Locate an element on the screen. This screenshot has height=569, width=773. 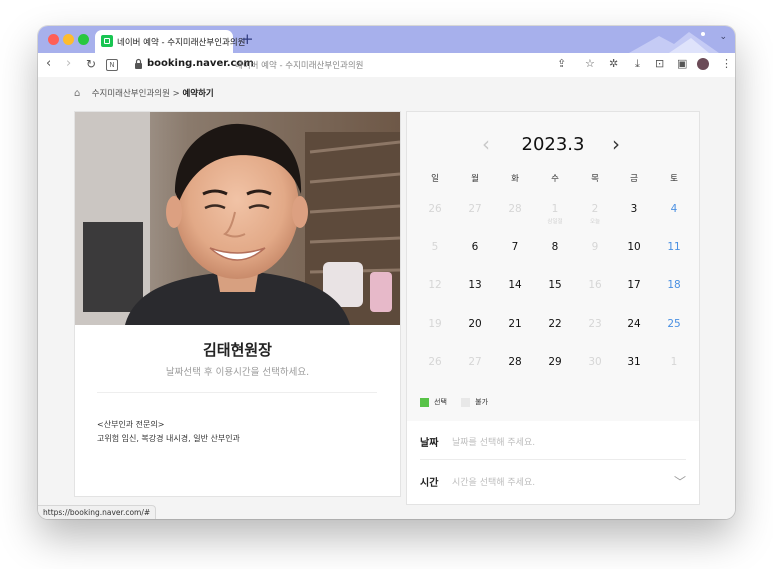
time-row: 시간 시간을 선택해 주세요. ﹀ is located at coordinates (553, 480).